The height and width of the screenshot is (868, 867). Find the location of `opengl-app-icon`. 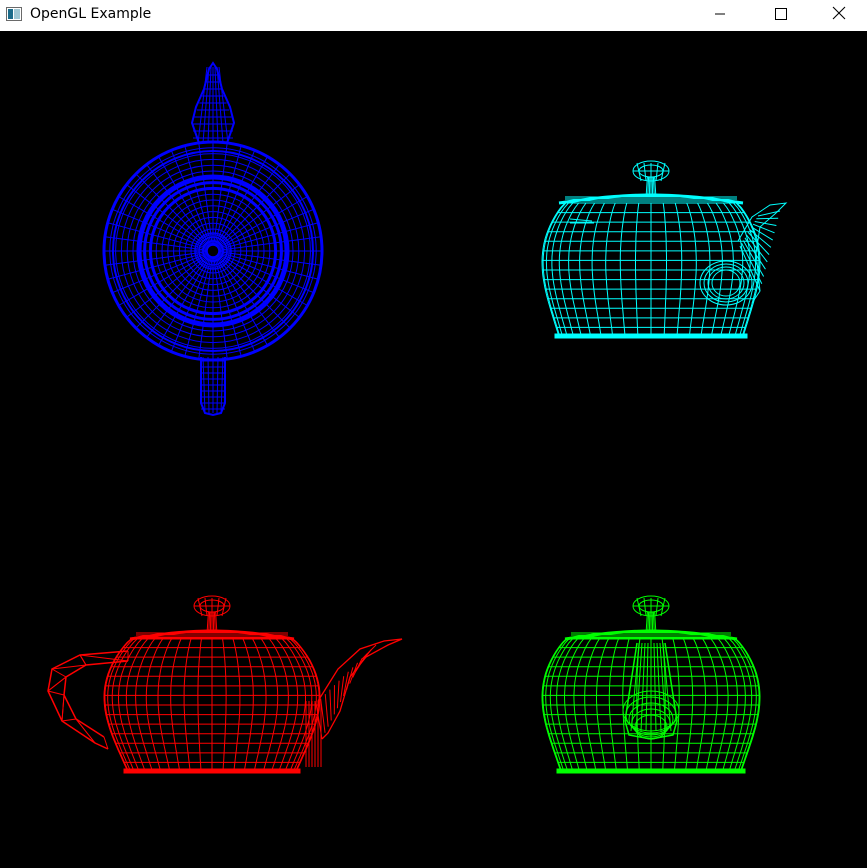

opengl-app-icon is located at coordinates (14, 14).